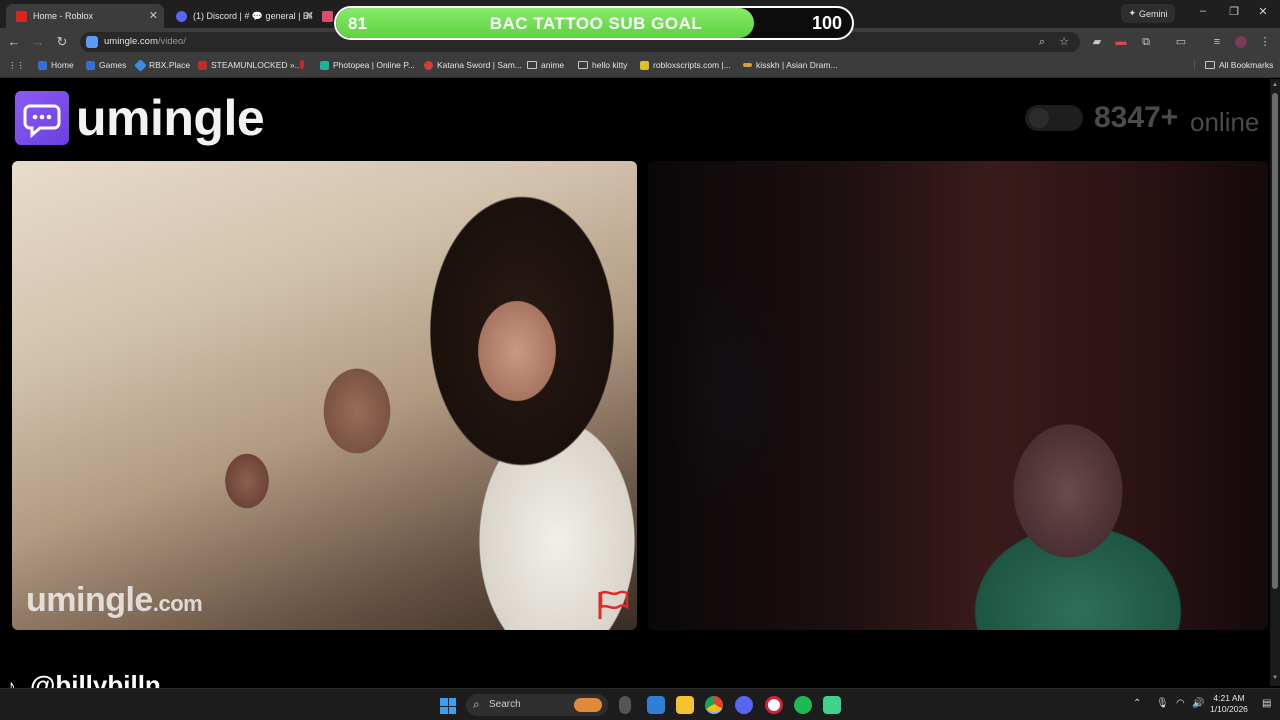 The height and width of the screenshot is (720, 1280). Describe the element at coordinates (1181, 42) in the screenshot. I see `side-panel-icon: ▭` at that location.